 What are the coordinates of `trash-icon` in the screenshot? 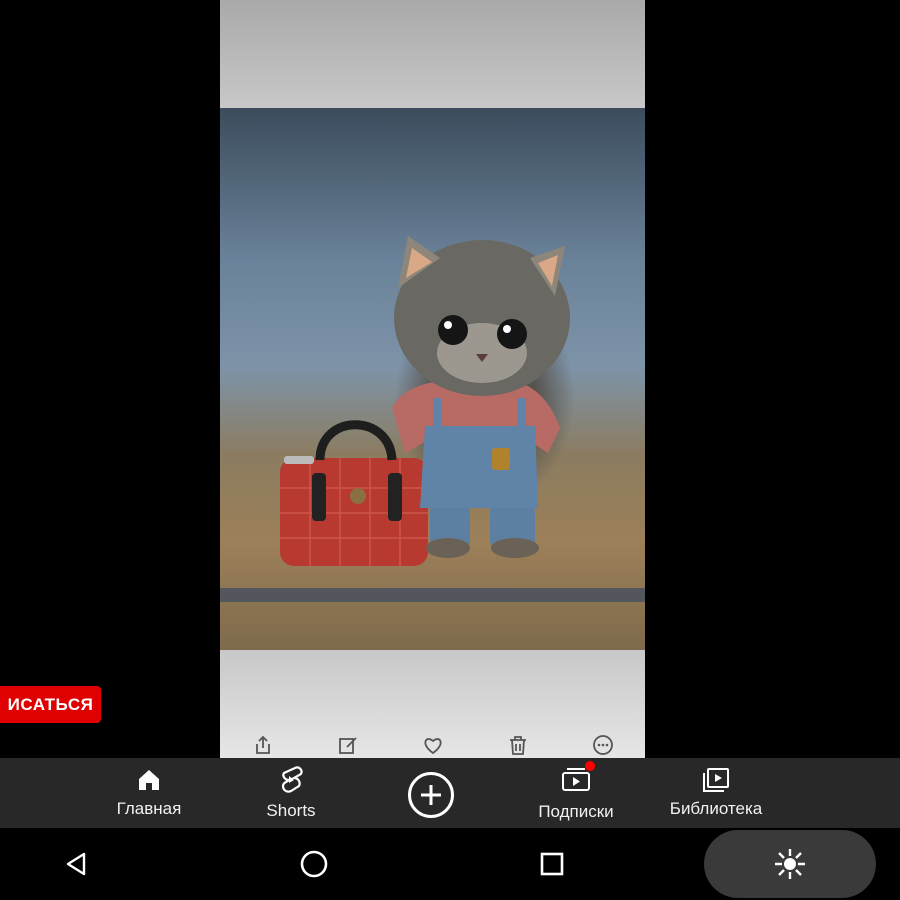 It's located at (518, 745).